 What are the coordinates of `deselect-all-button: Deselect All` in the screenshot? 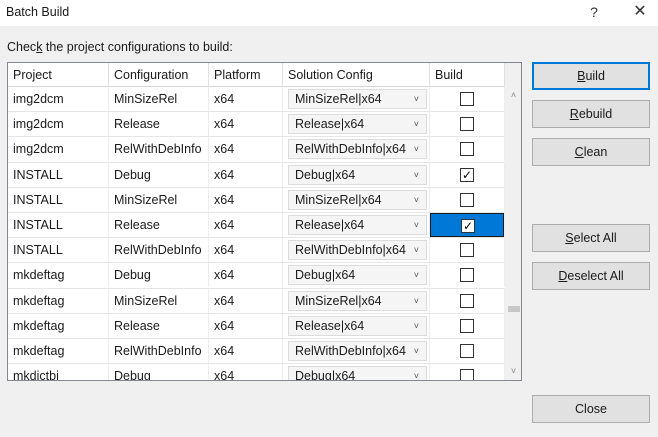 It's located at (591, 276).